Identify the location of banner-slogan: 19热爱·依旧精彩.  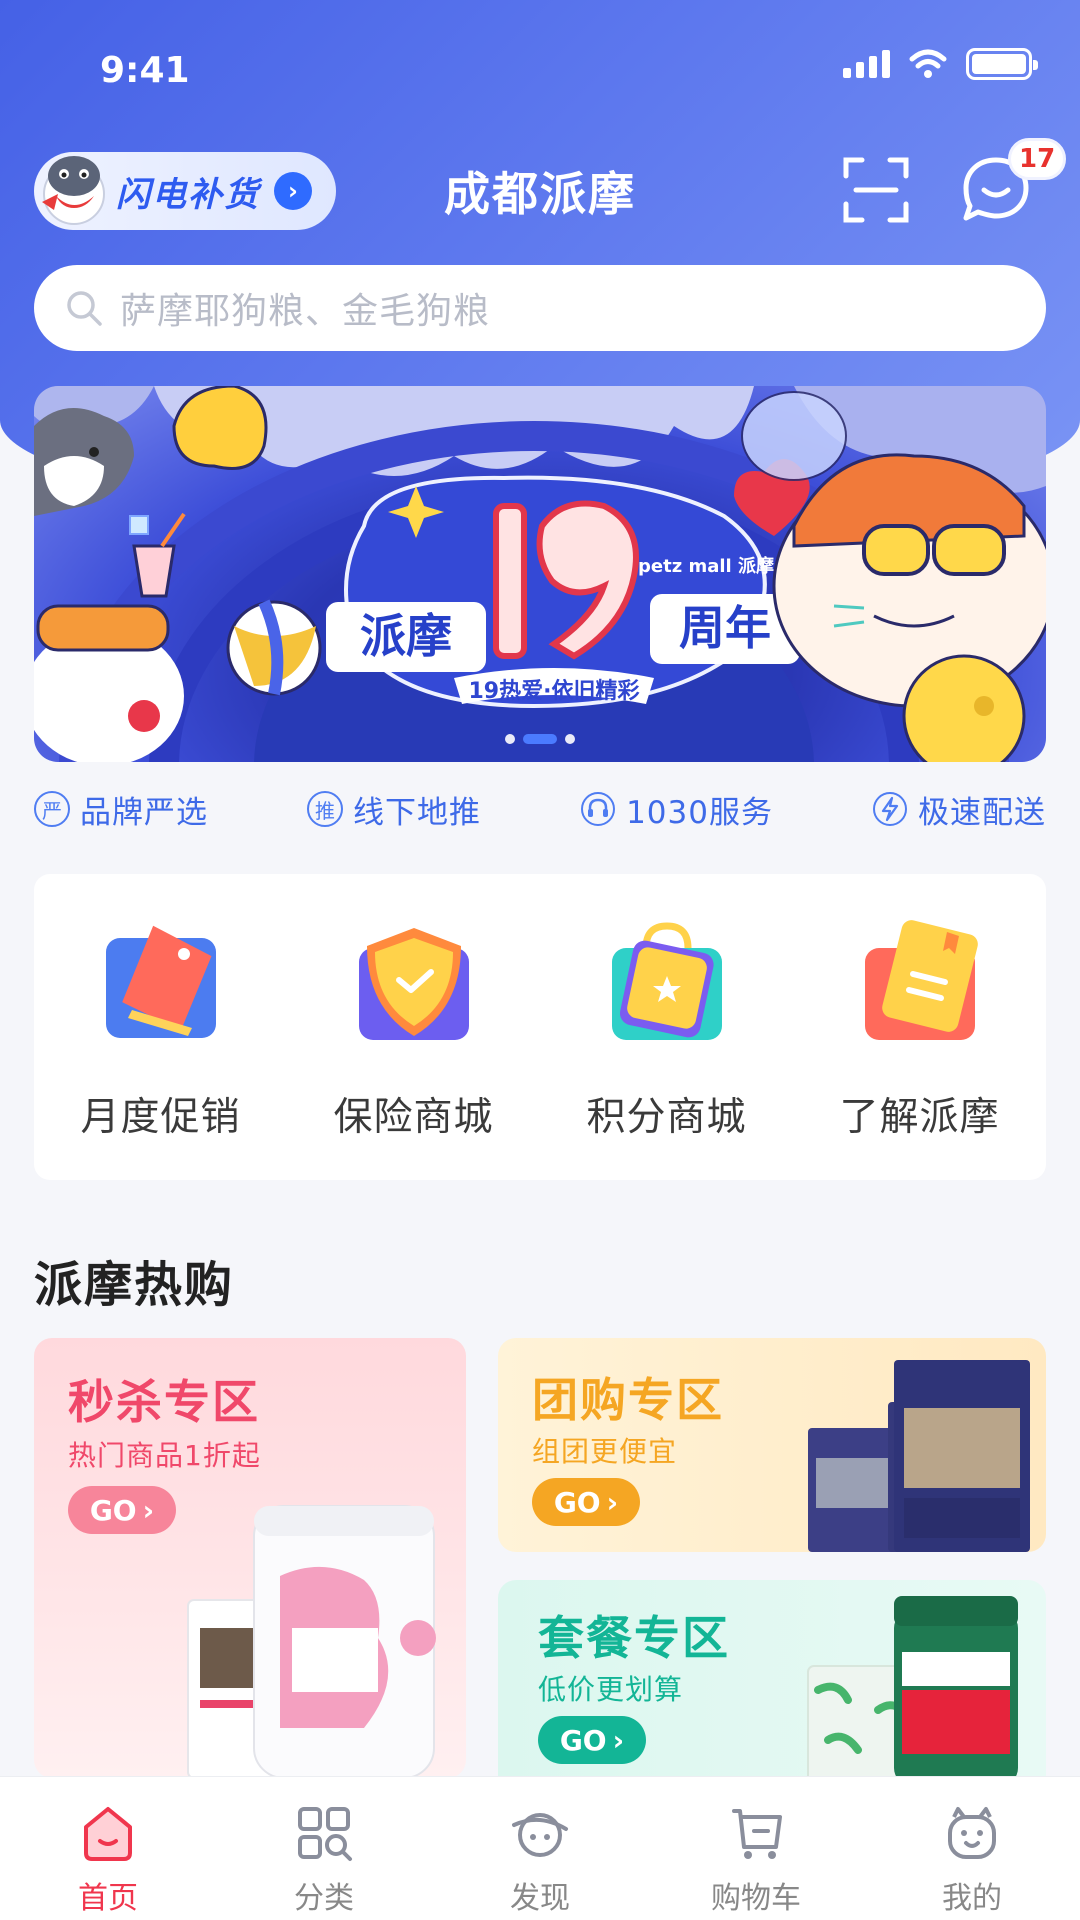
(554, 691).